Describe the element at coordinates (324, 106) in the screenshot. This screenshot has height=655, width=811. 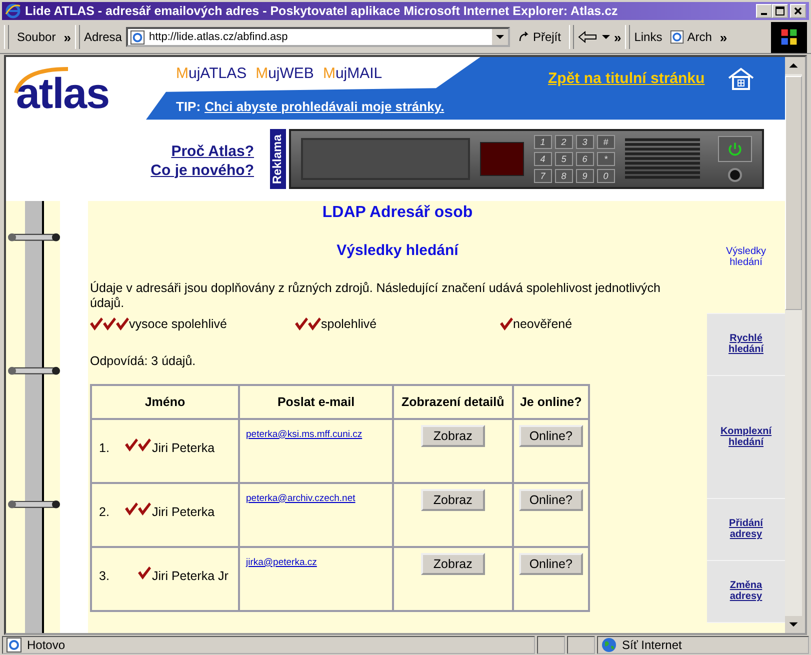
I see `tip-link: Chci abyste prohledávali moje stránky.` at that location.